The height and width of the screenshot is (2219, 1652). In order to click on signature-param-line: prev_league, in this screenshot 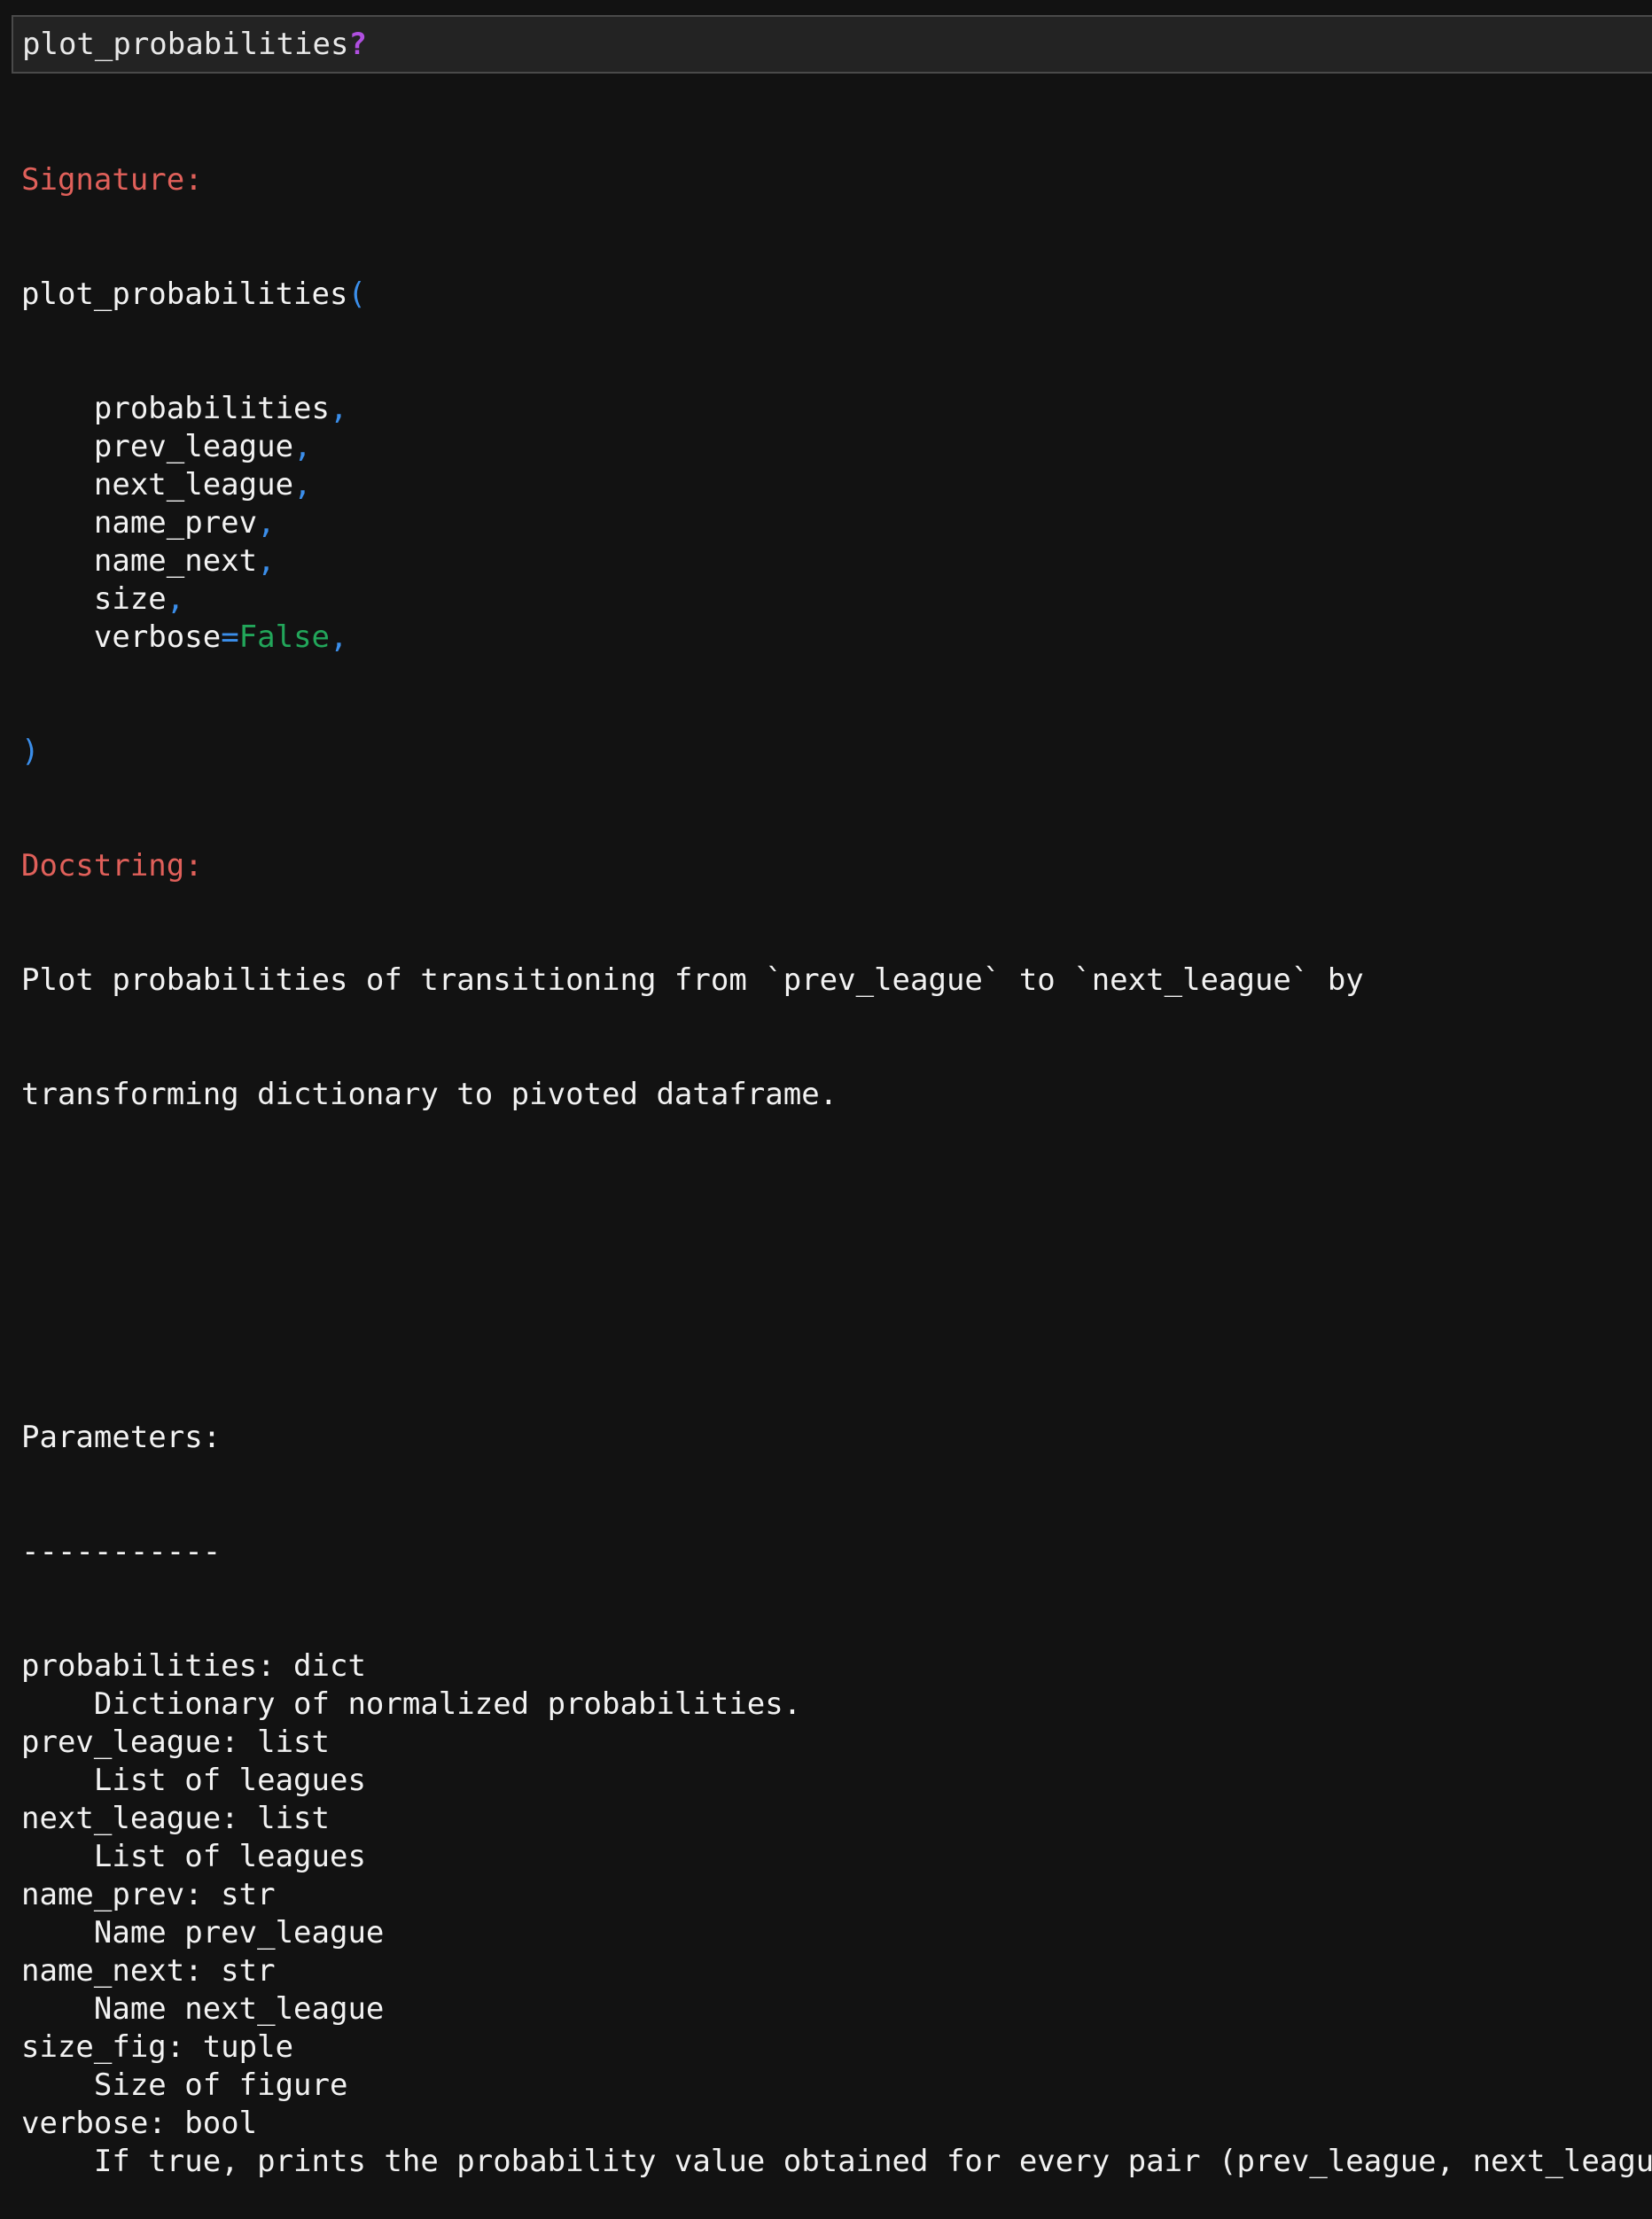, I will do `click(836, 447)`.